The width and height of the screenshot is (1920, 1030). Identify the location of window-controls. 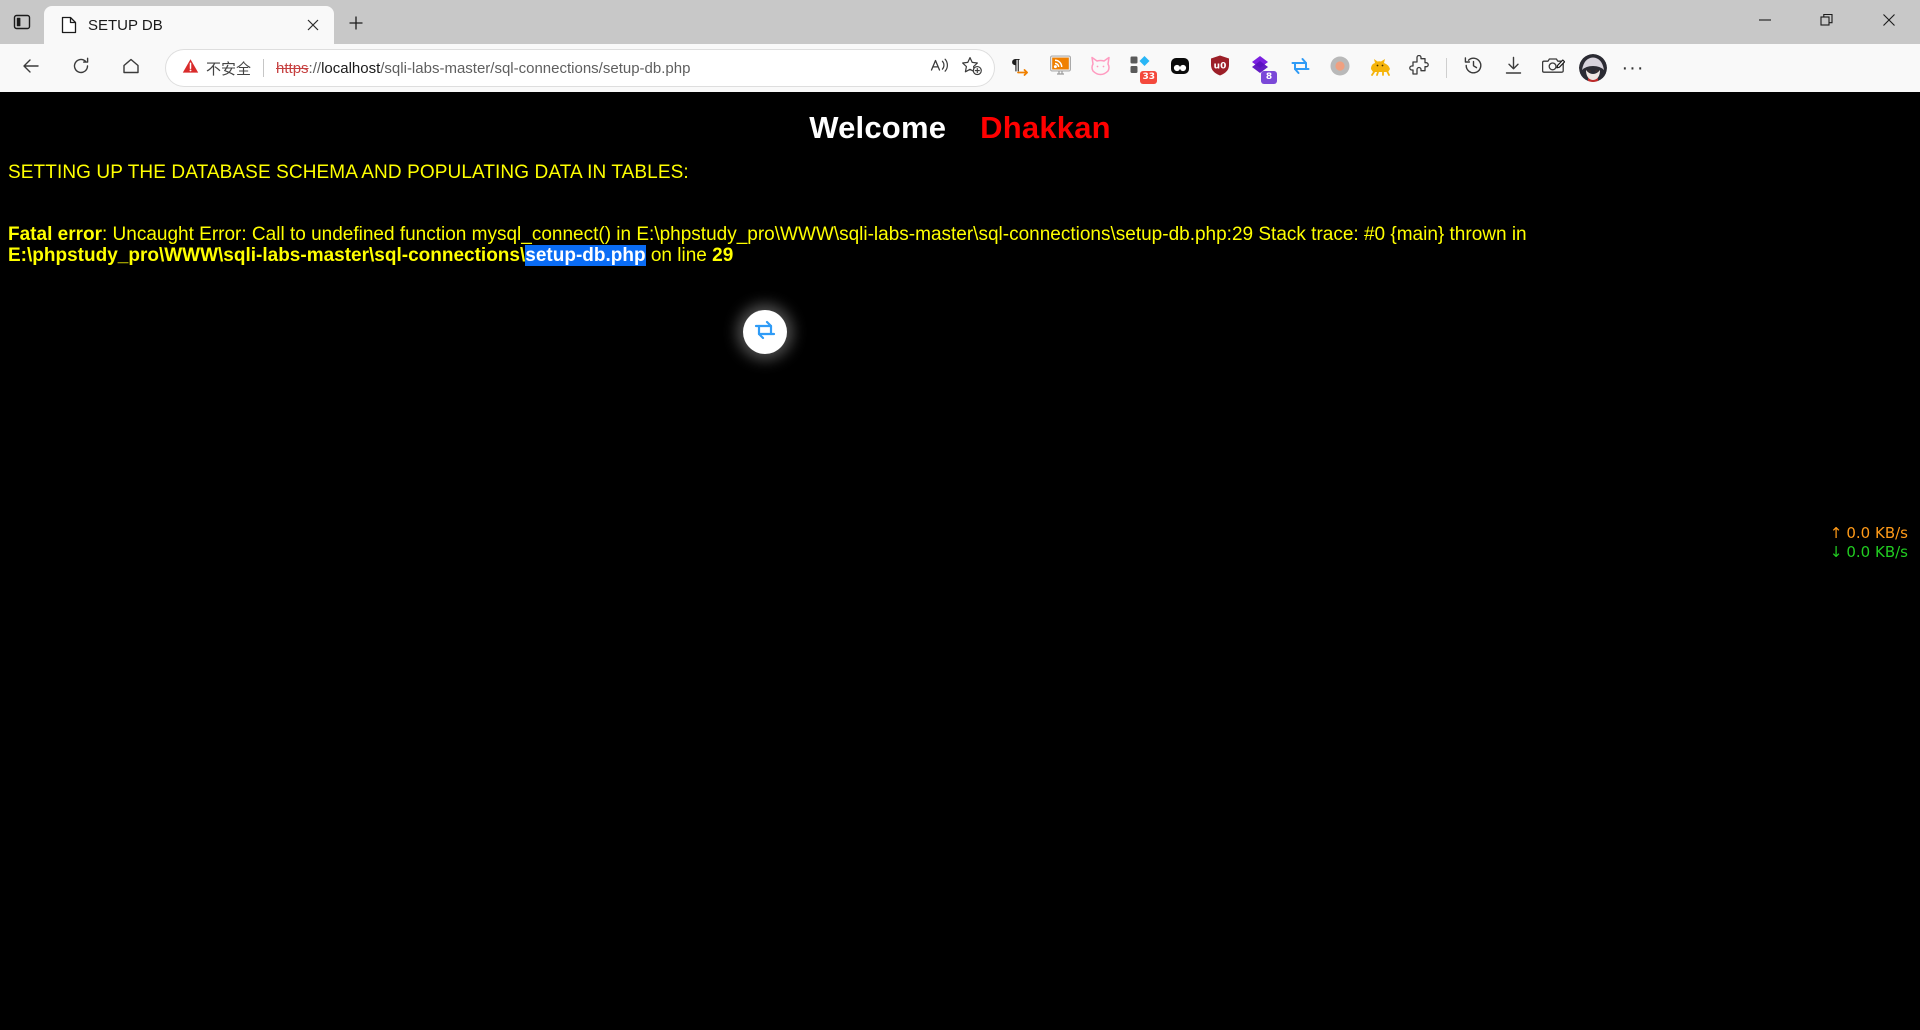
(1827, 22).